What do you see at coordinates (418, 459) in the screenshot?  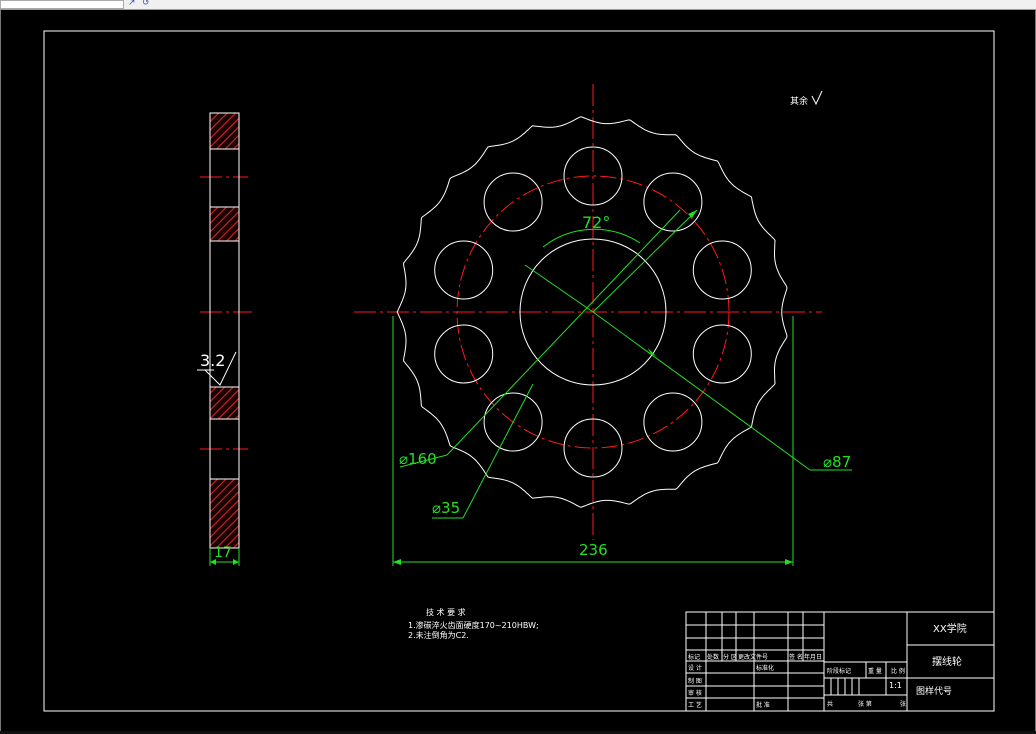 I see `dim-hole-circle: ⌀160` at bounding box center [418, 459].